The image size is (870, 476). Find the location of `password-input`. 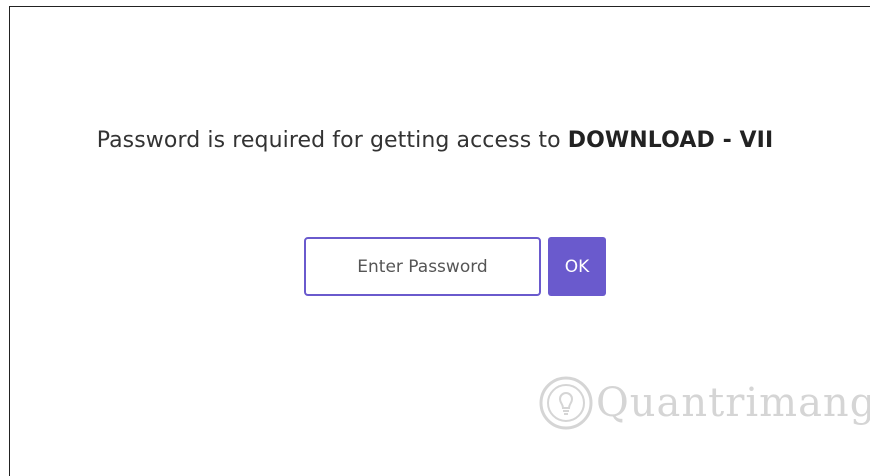

password-input is located at coordinates (422, 266).